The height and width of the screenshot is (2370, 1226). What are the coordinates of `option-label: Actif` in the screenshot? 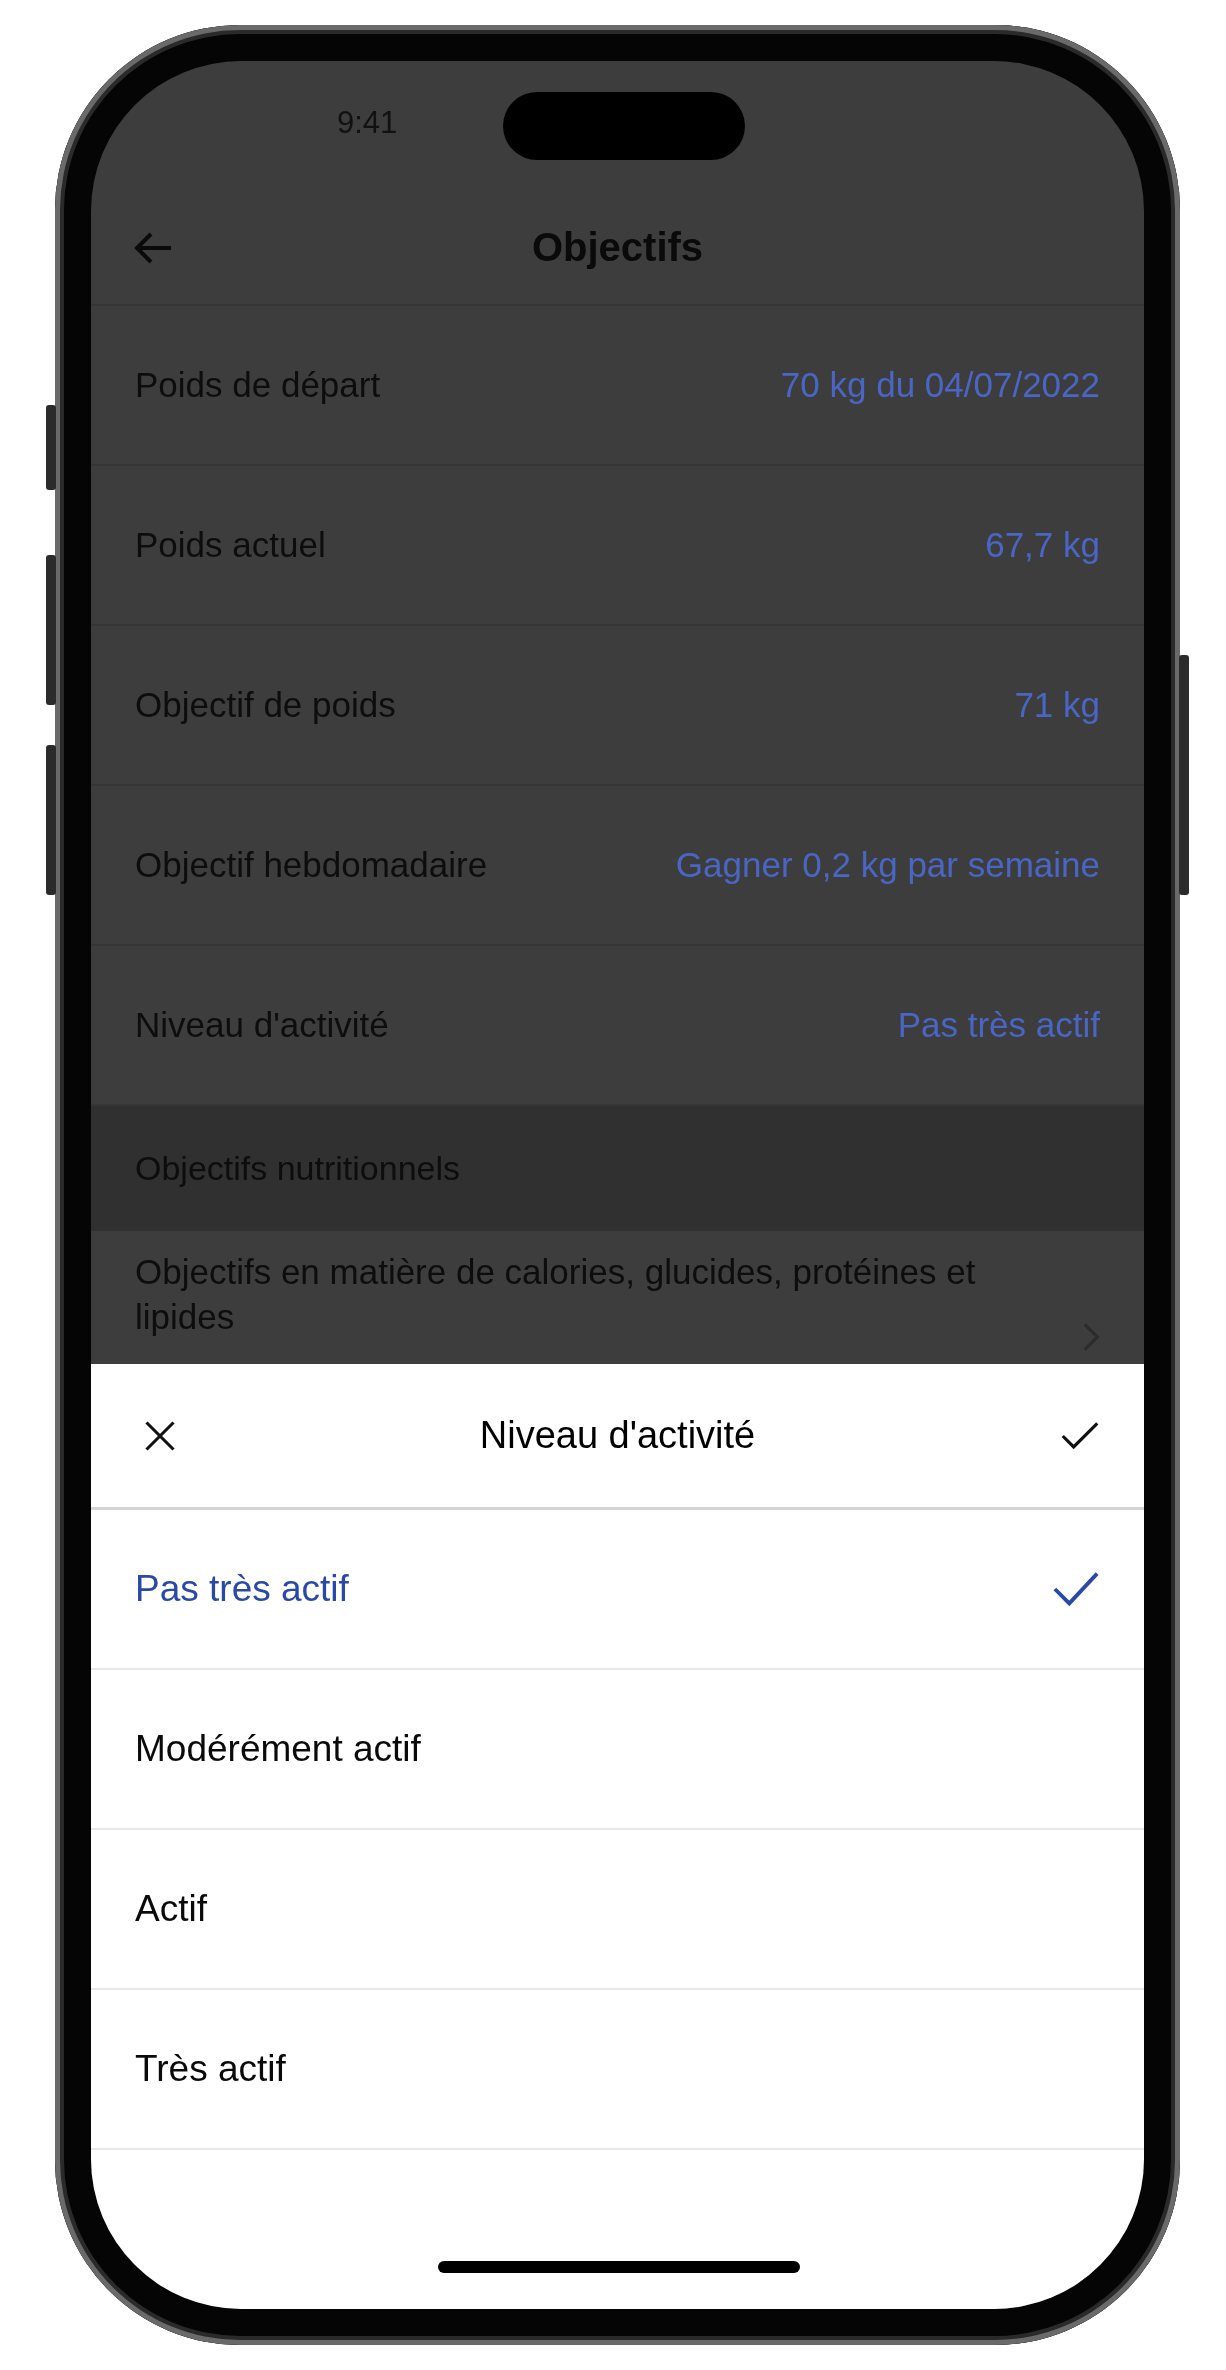 It's located at (171, 1909).